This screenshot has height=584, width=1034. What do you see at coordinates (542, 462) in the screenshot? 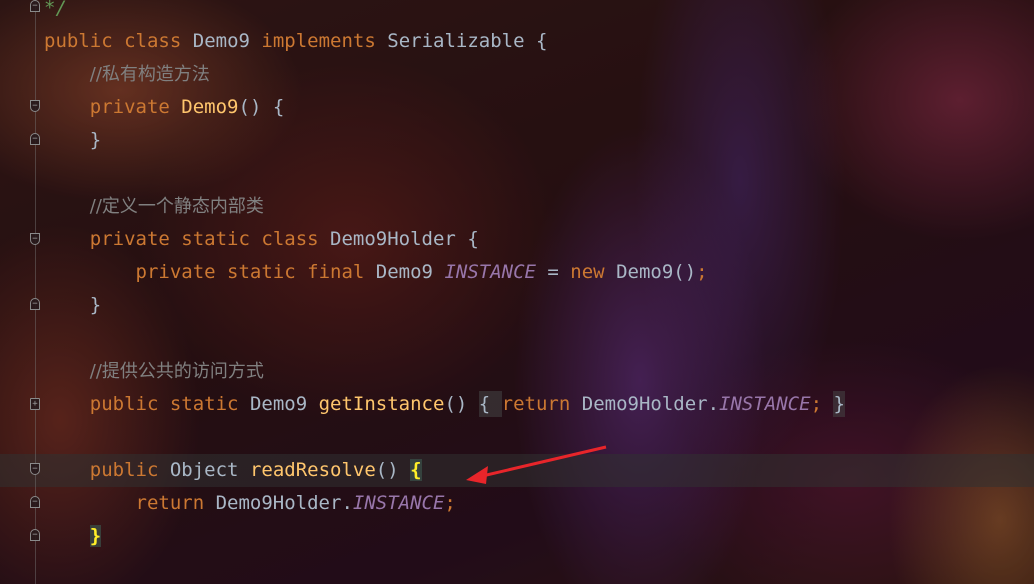
I see `annotation-arrow-shaft` at bounding box center [542, 462].